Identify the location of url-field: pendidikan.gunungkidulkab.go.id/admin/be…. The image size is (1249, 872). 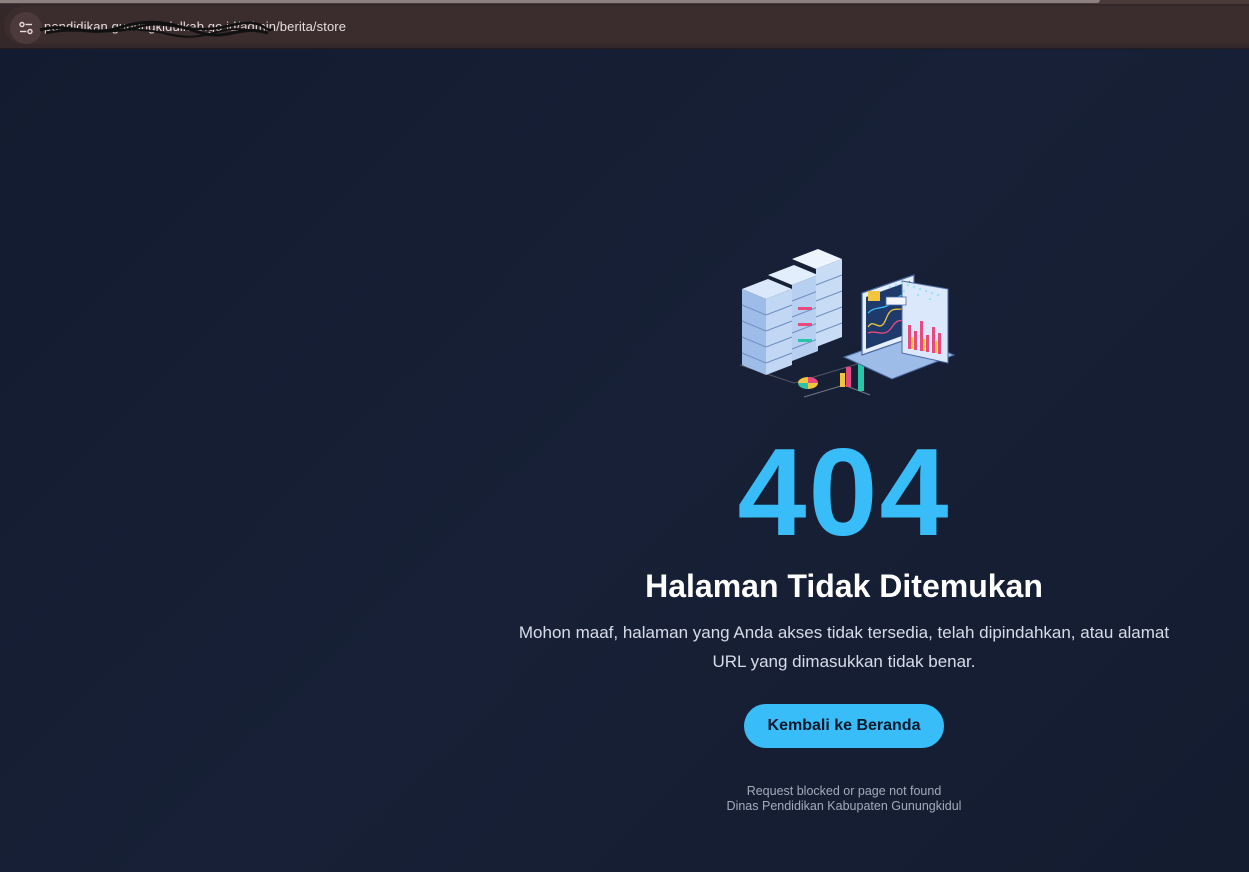
(626, 25).